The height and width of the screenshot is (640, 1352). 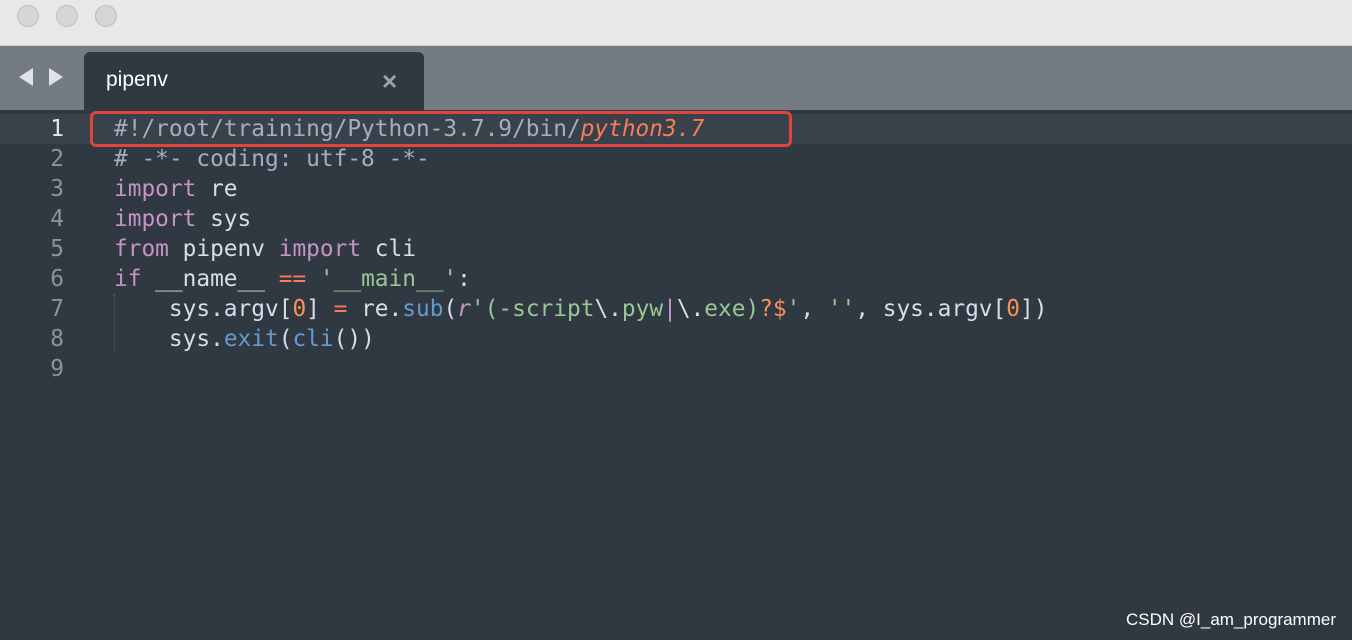 I want to click on code-token: re, so click(x=217, y=189).